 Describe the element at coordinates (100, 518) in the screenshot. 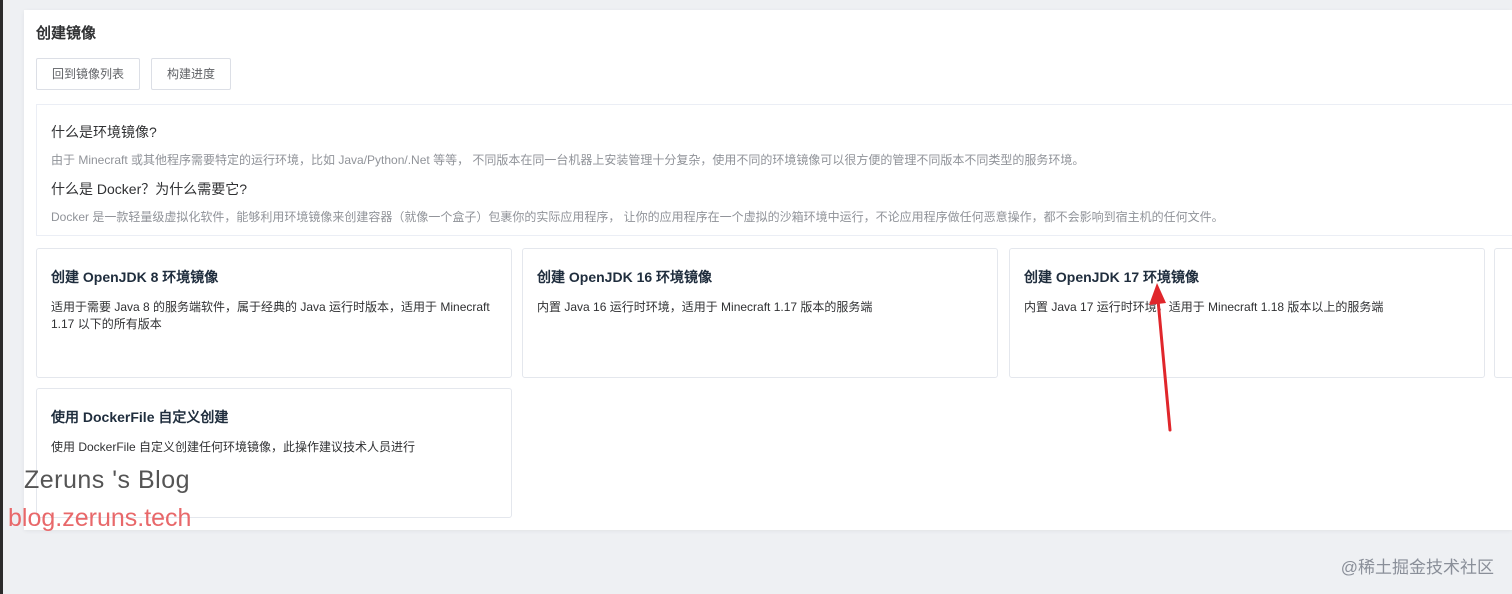

I see `blog-url-watermark: blog.zeruns.tech` at that location.